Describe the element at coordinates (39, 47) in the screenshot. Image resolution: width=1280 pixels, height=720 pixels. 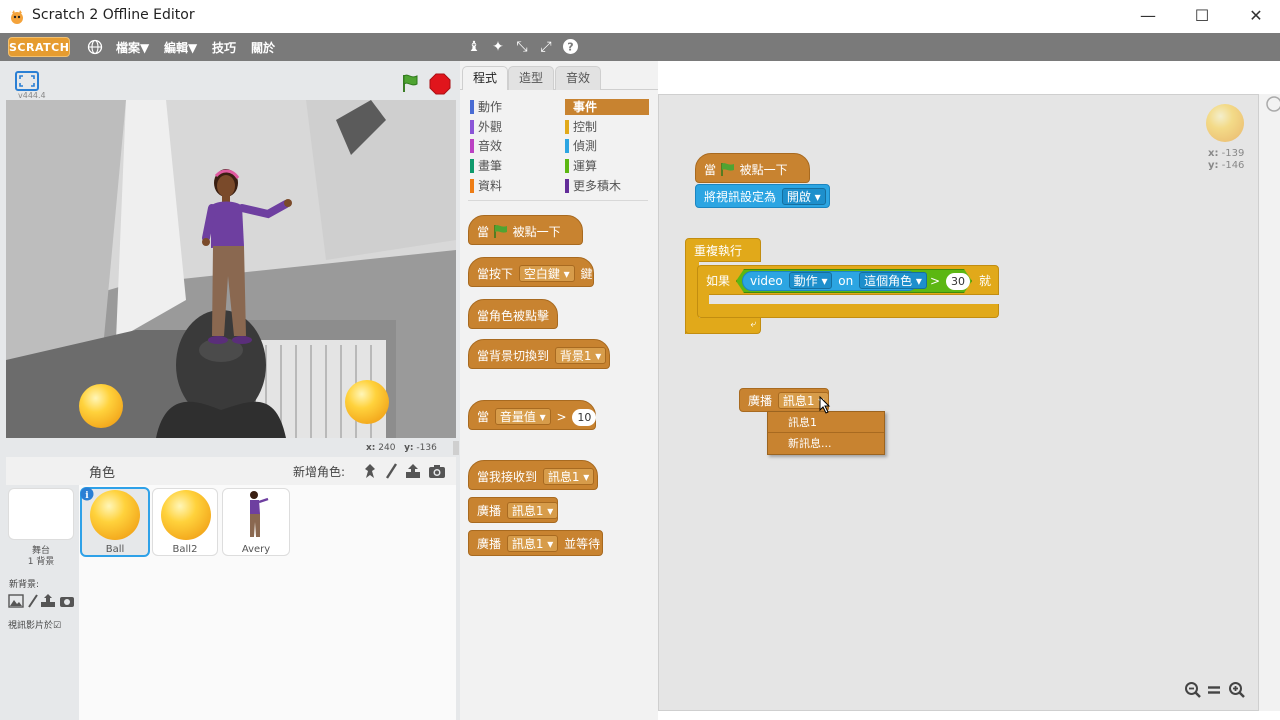
I see `scratch-logo: SCRATCH` at that location.